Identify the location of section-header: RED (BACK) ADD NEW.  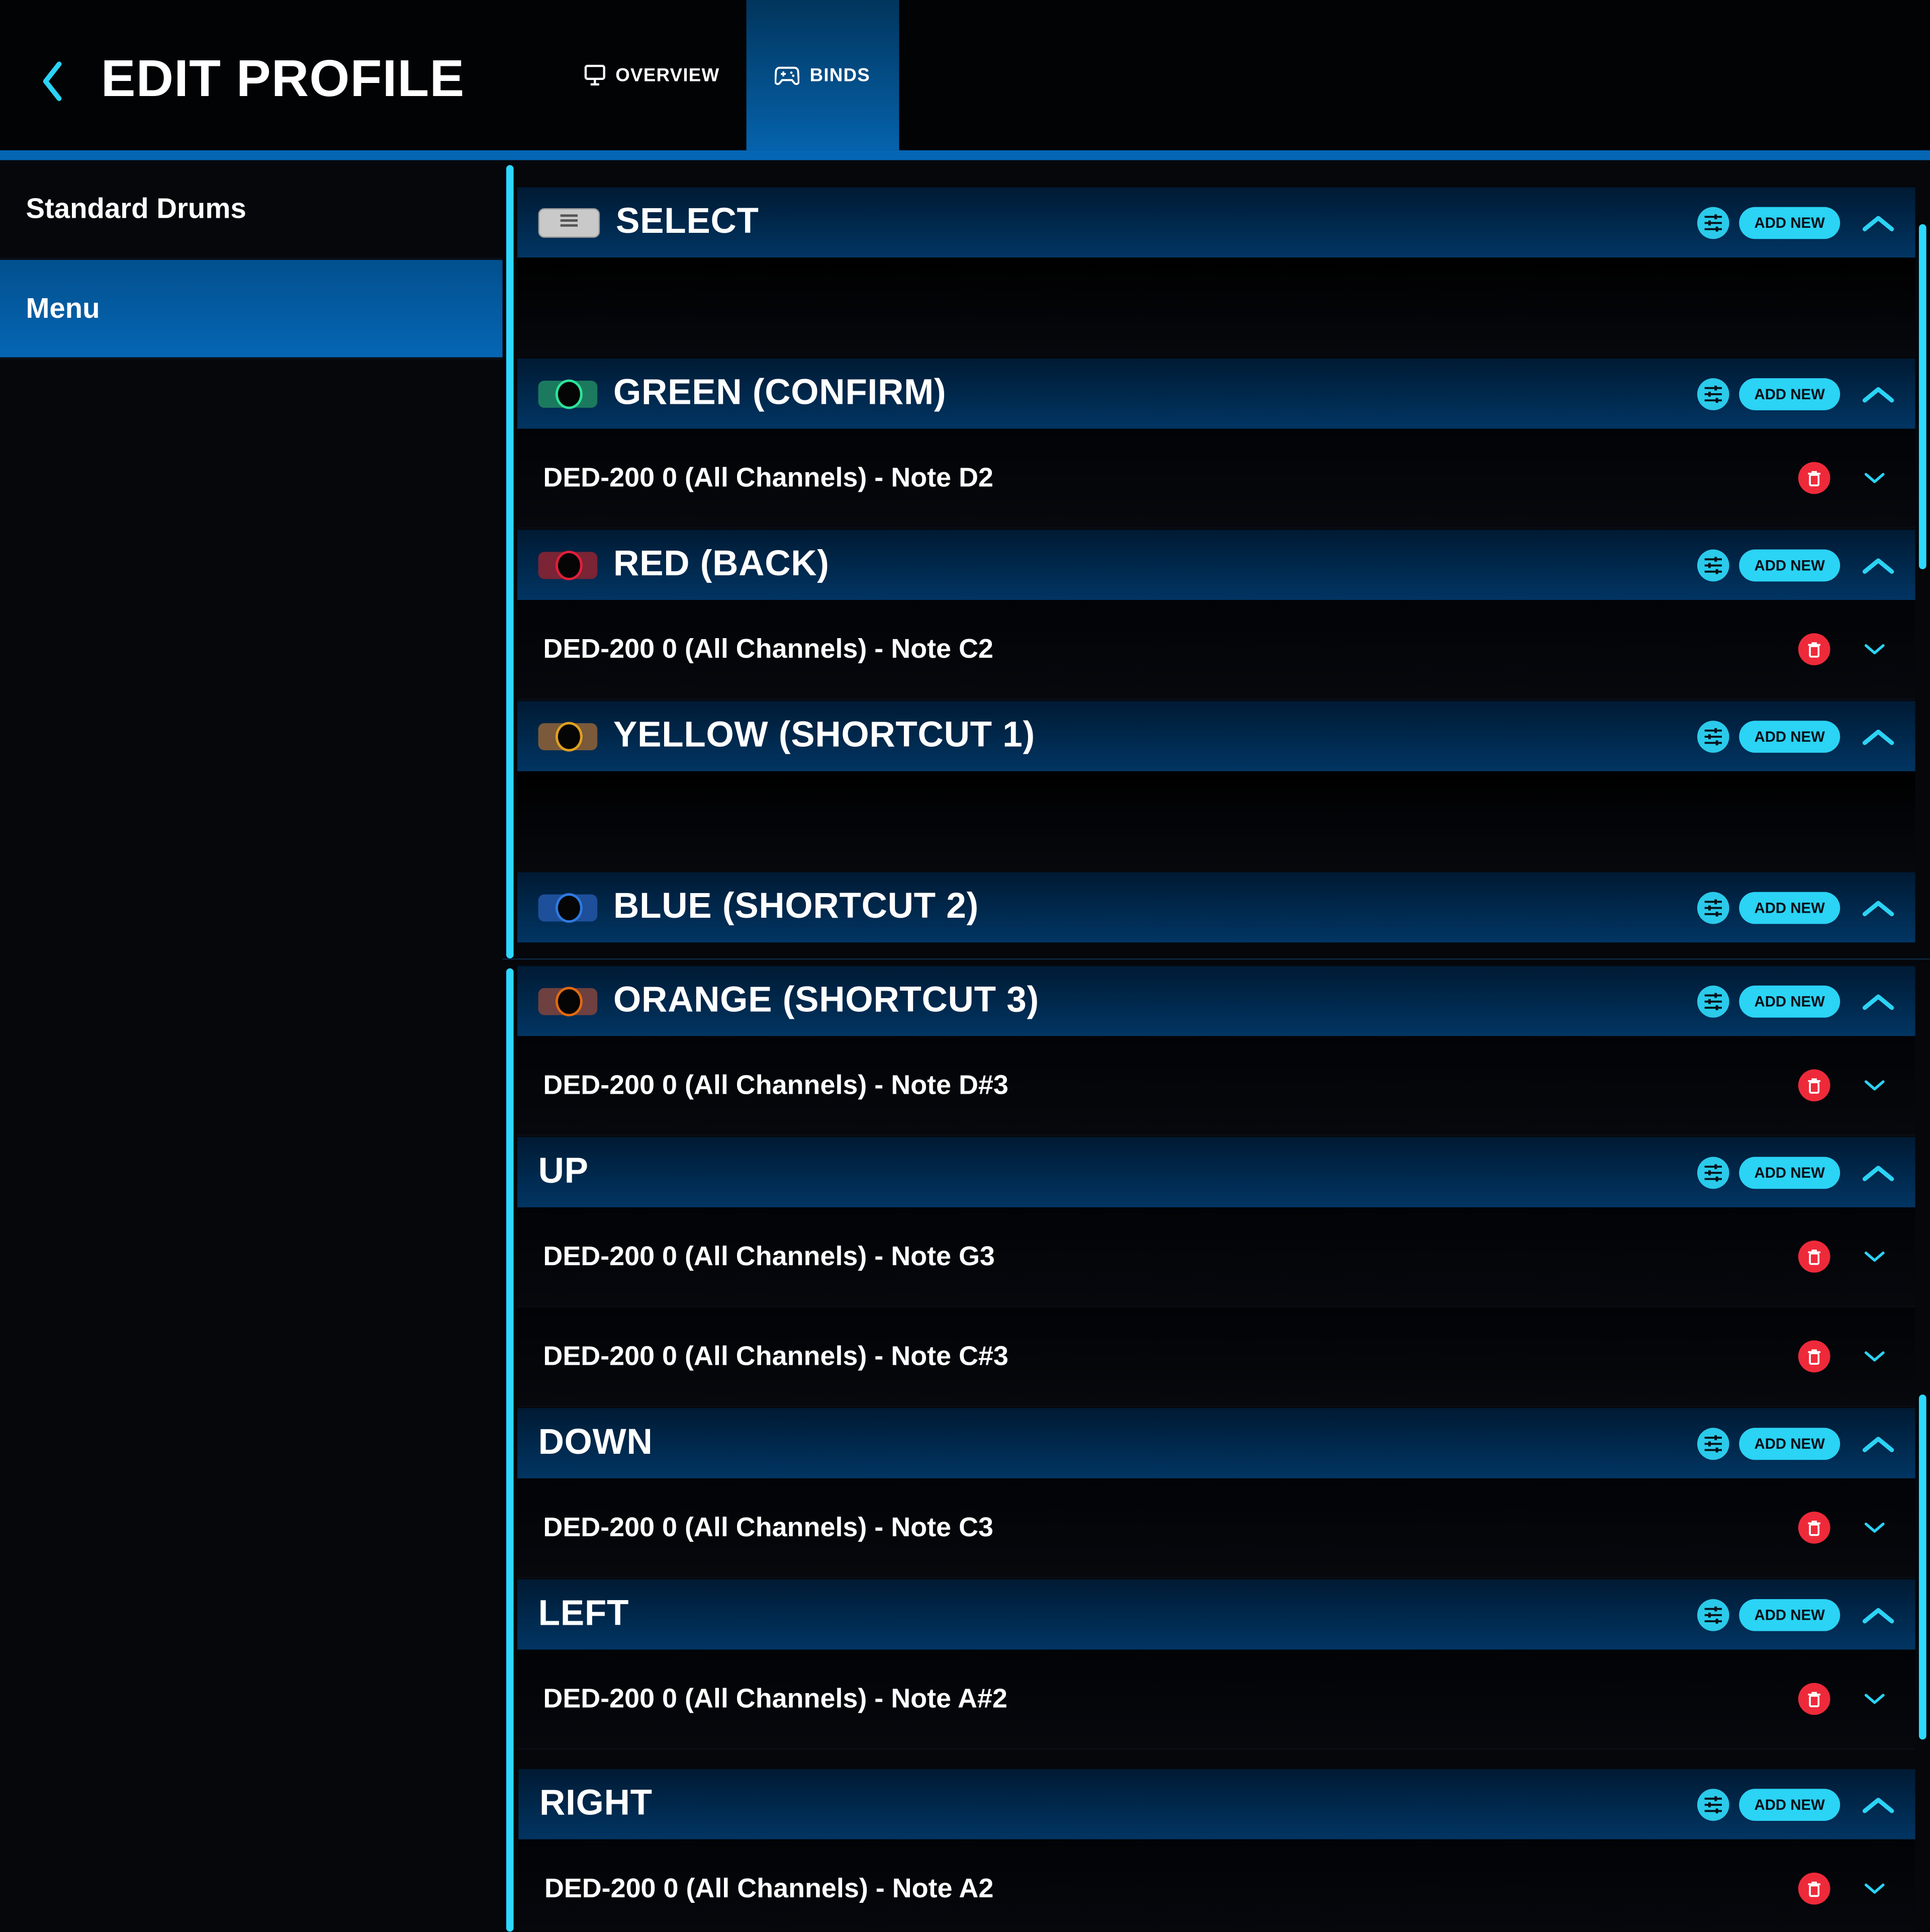
(1216, 565).